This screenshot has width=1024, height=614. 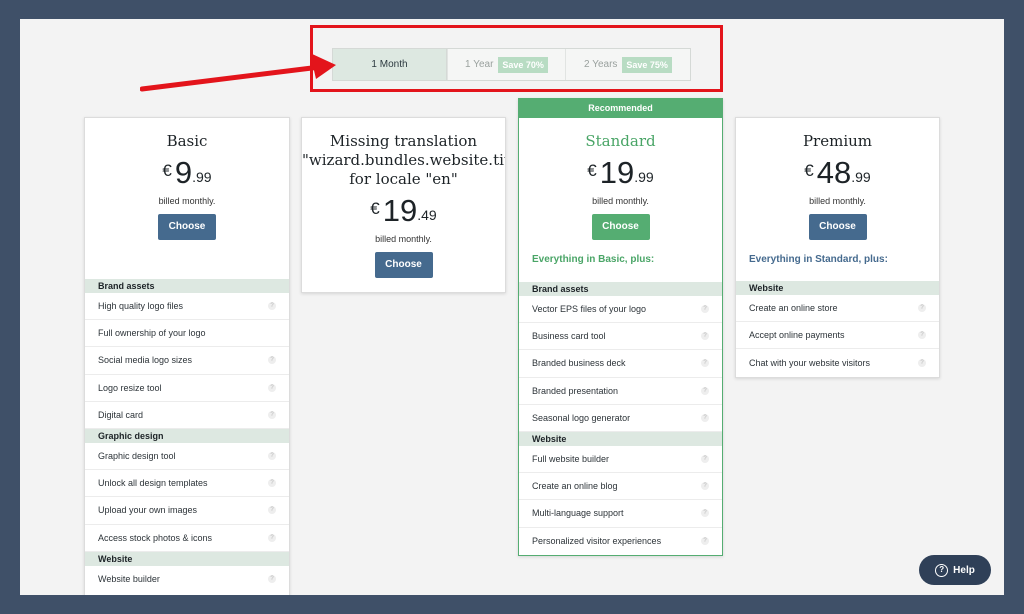 What do you see at coordinates (121, 414) in the screenshot?
I see `feature-label: Digital card` at bounding box center [121, 414].